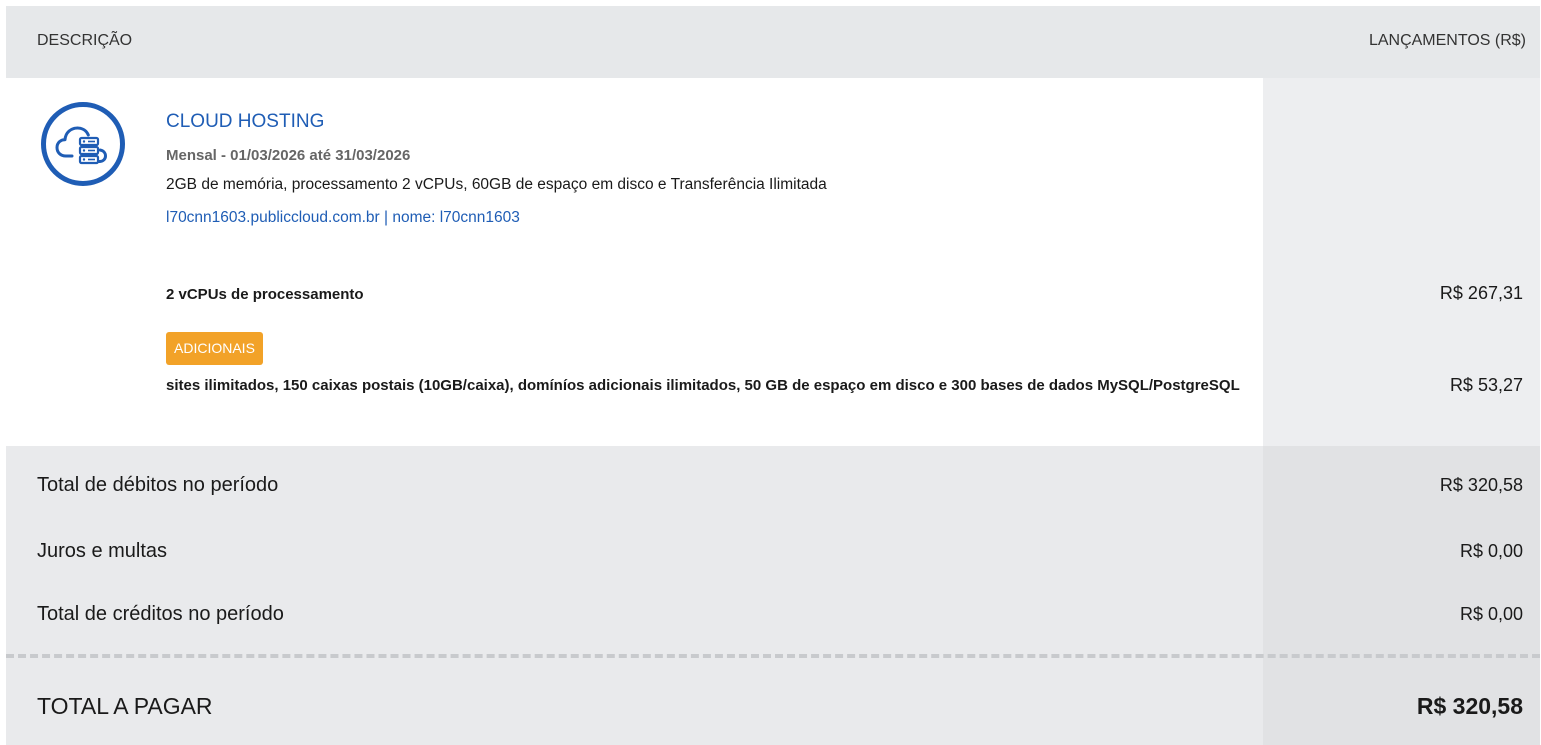 This screenshot has height=745, width=1541. I want to click on line-item-value: R$ 53,27, so click(1486, 385).